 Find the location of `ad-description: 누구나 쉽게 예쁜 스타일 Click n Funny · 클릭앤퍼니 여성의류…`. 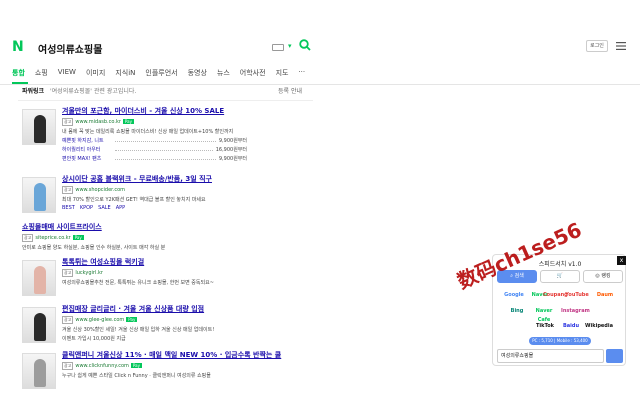

ad-description: 누구나 쉽게 예쁜 스타일 Click n Funny · 클릭앤퍼니 여성의류… is located at coordinates (136, 376).